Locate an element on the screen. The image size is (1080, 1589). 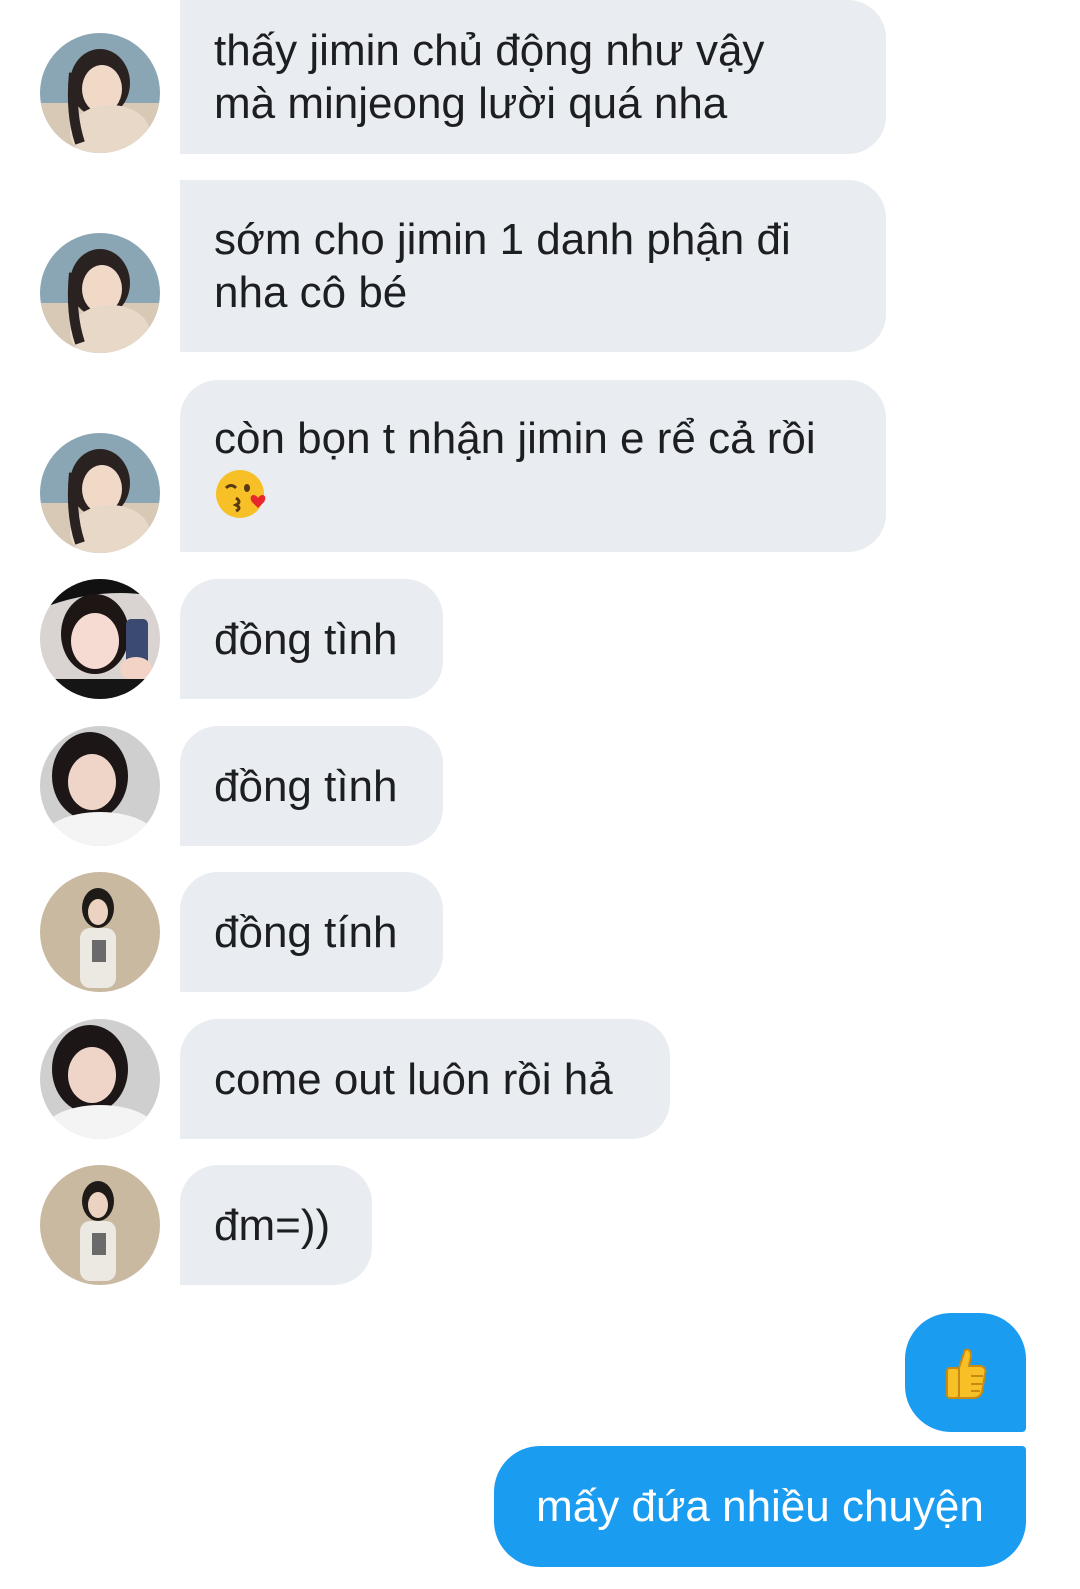
message-text: đm=)) is located at coordinates (272, 1225).